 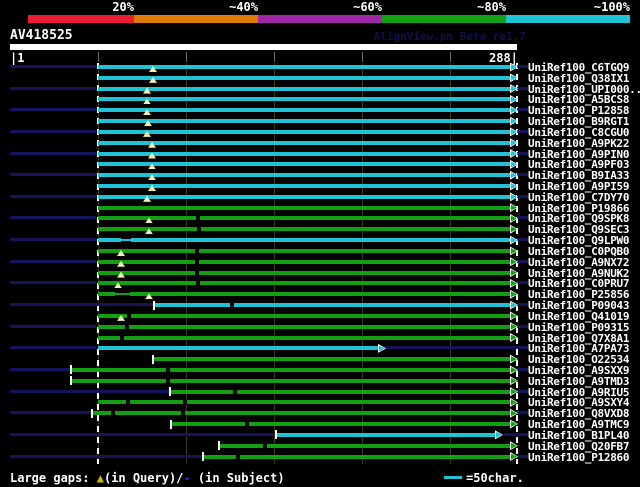 What do you see at coordinates (100, 478) in the screenshot?
I see `gap-triangle-legend-icon: ▲` at bounding box center [100, 478].